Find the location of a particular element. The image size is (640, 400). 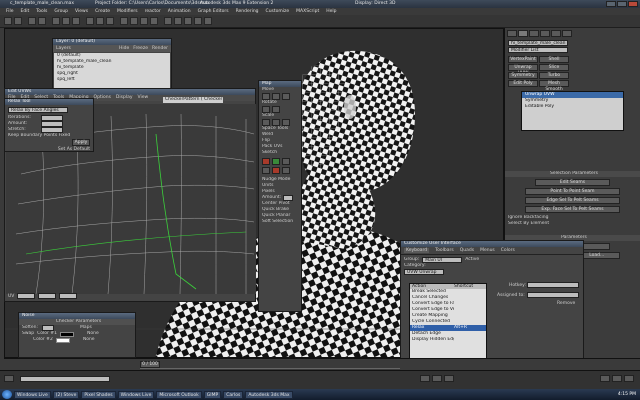

target-weld-icon is located at coordinates (286, 170).